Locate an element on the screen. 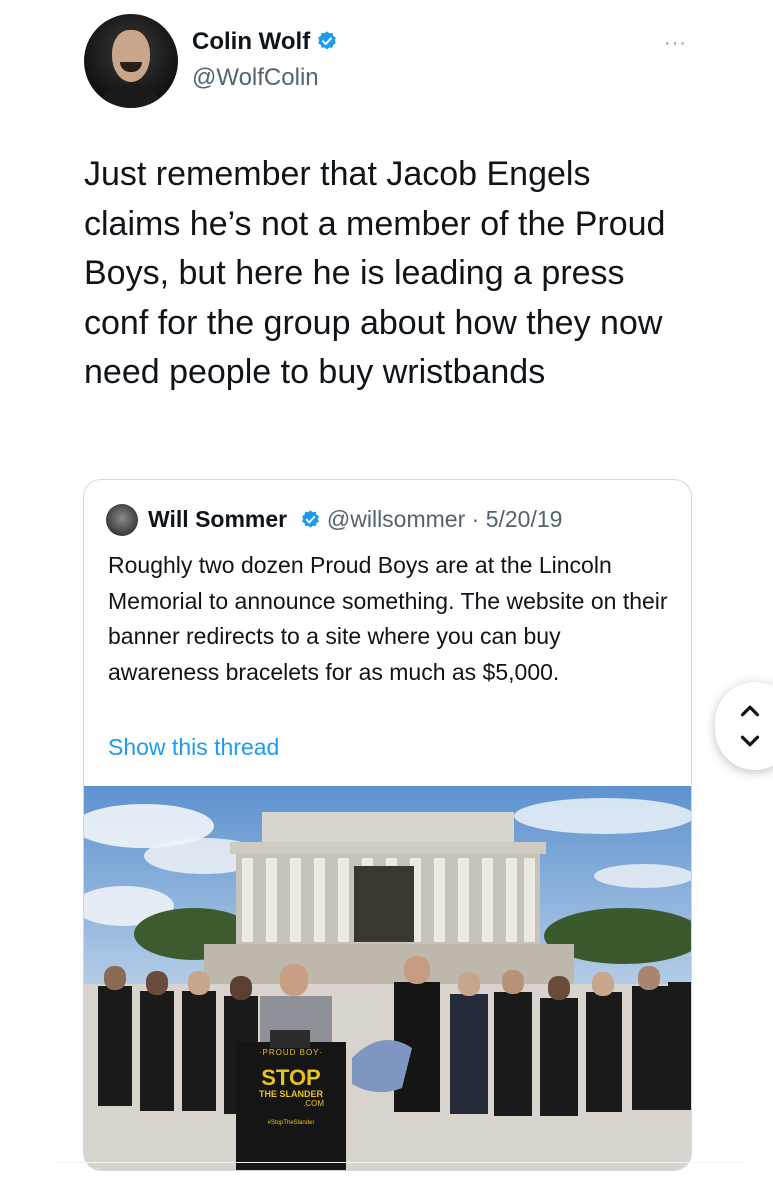 The image size is (773, 1200). quoted-author-name: Will Sommer is located at coordinates (218, 519).